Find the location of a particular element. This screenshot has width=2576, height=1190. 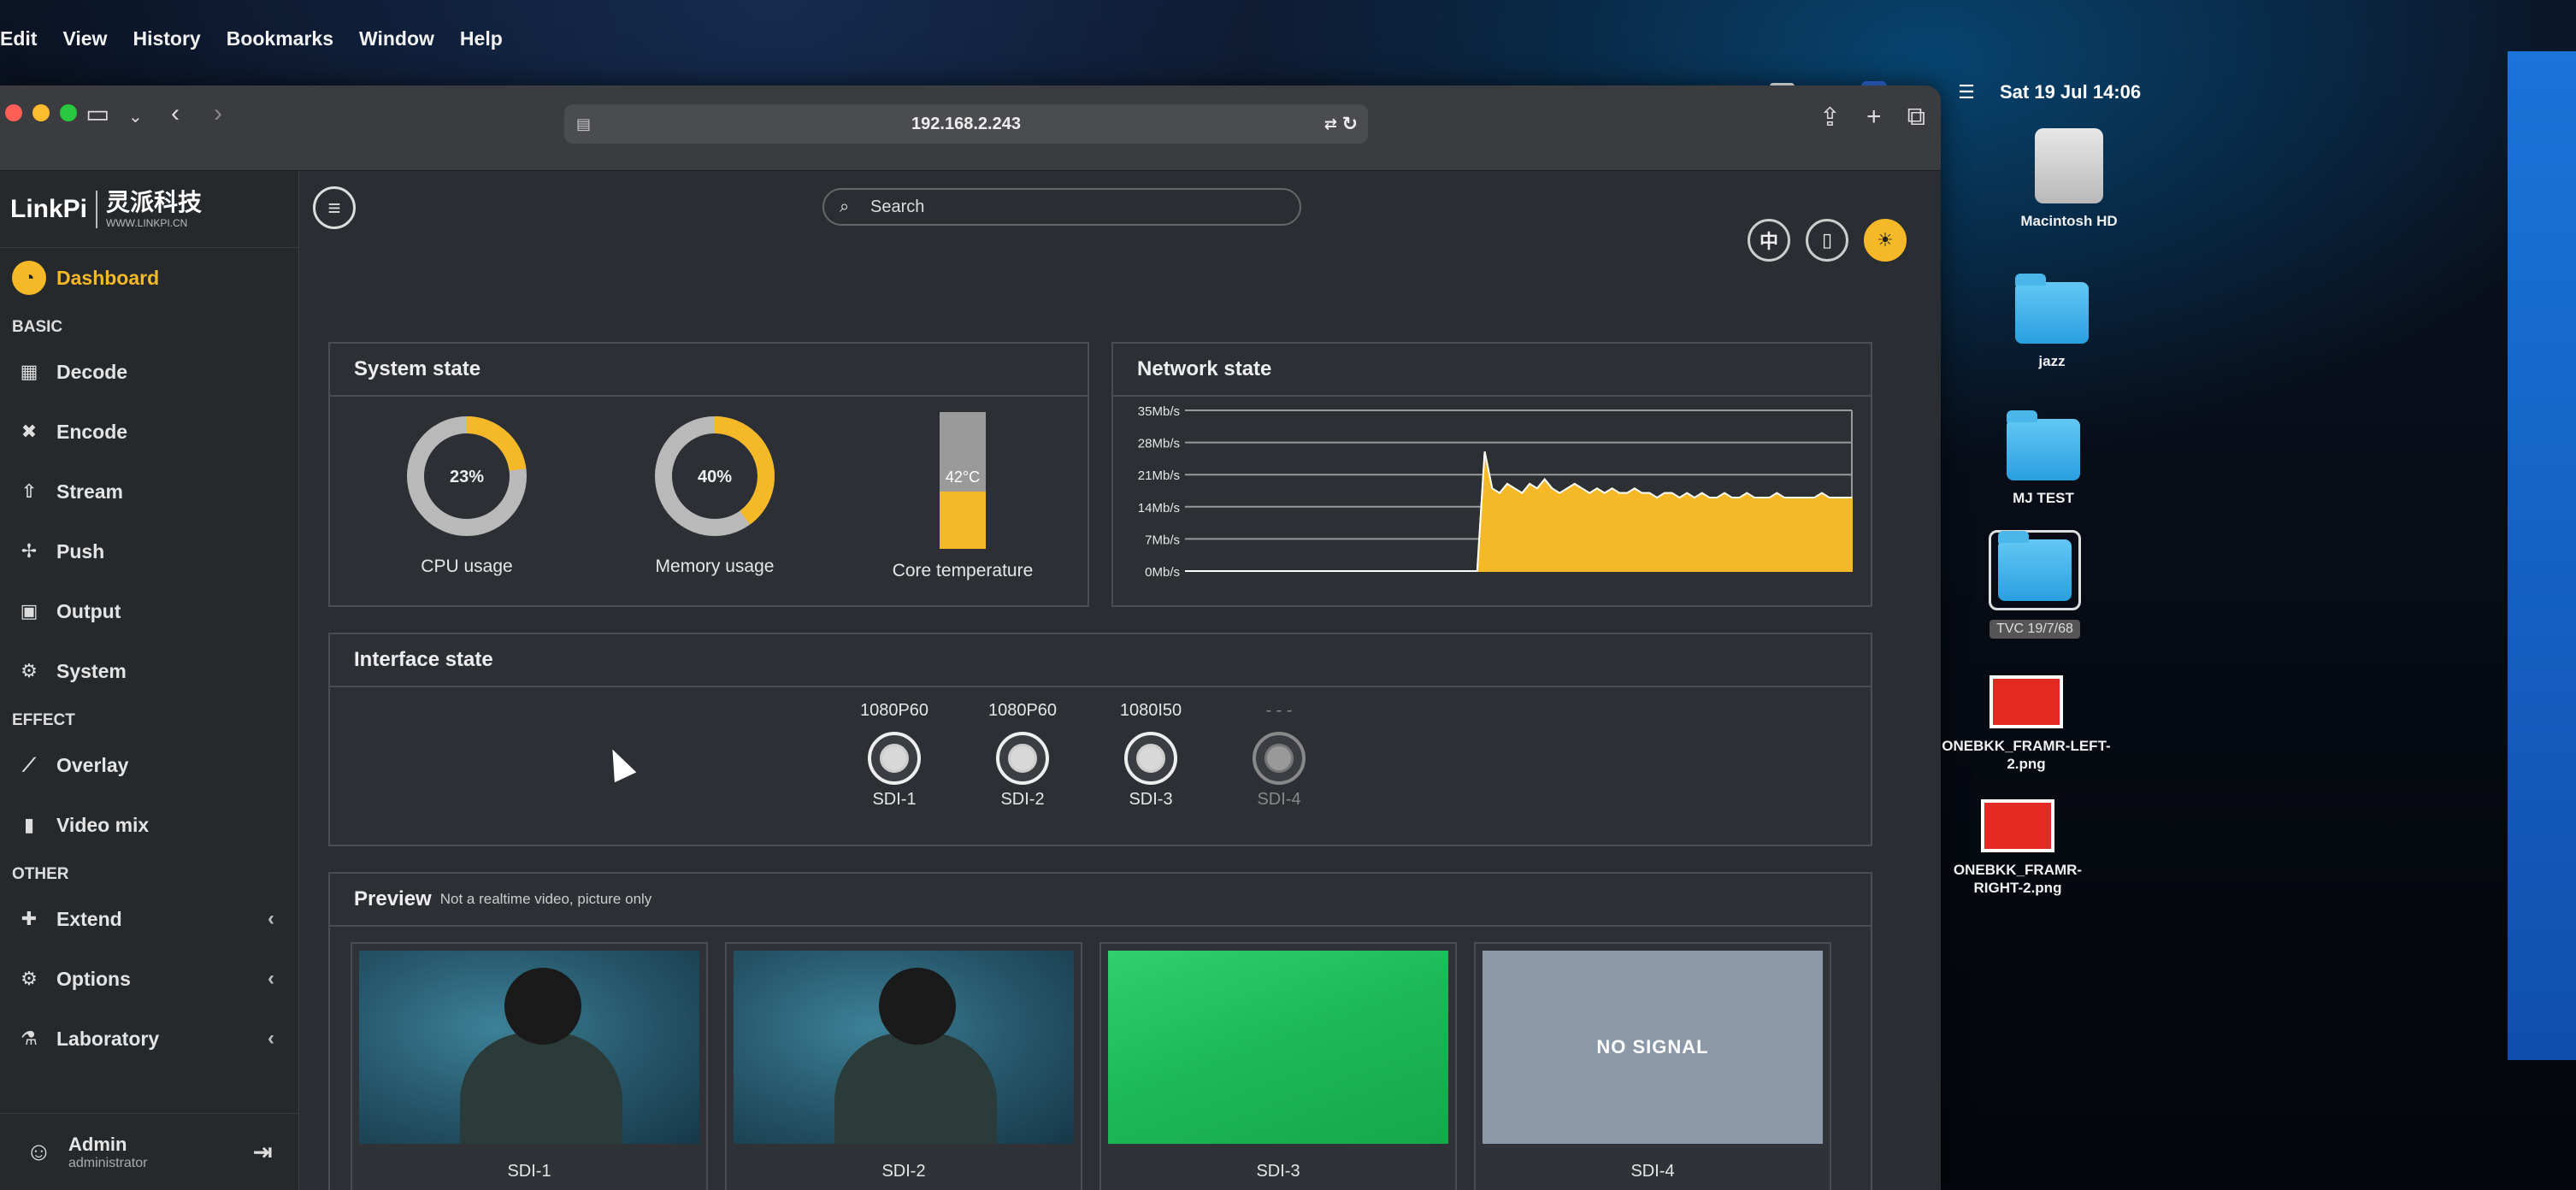

desktop-icon-framr-right: ONEBKK_FRAMR-RIGHT-2.png is located at coordinates (2017, 849).